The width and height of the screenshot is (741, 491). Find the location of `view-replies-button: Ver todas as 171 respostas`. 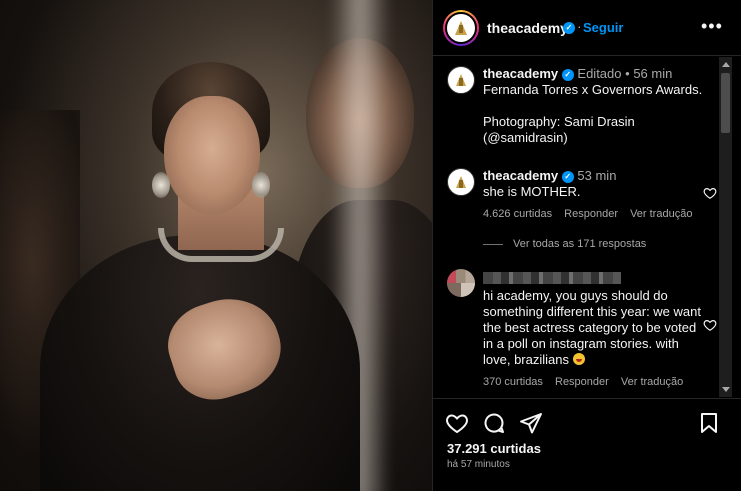

view-replies-button: Ver todas as 171 respostas is located at coordinates (564, 244).